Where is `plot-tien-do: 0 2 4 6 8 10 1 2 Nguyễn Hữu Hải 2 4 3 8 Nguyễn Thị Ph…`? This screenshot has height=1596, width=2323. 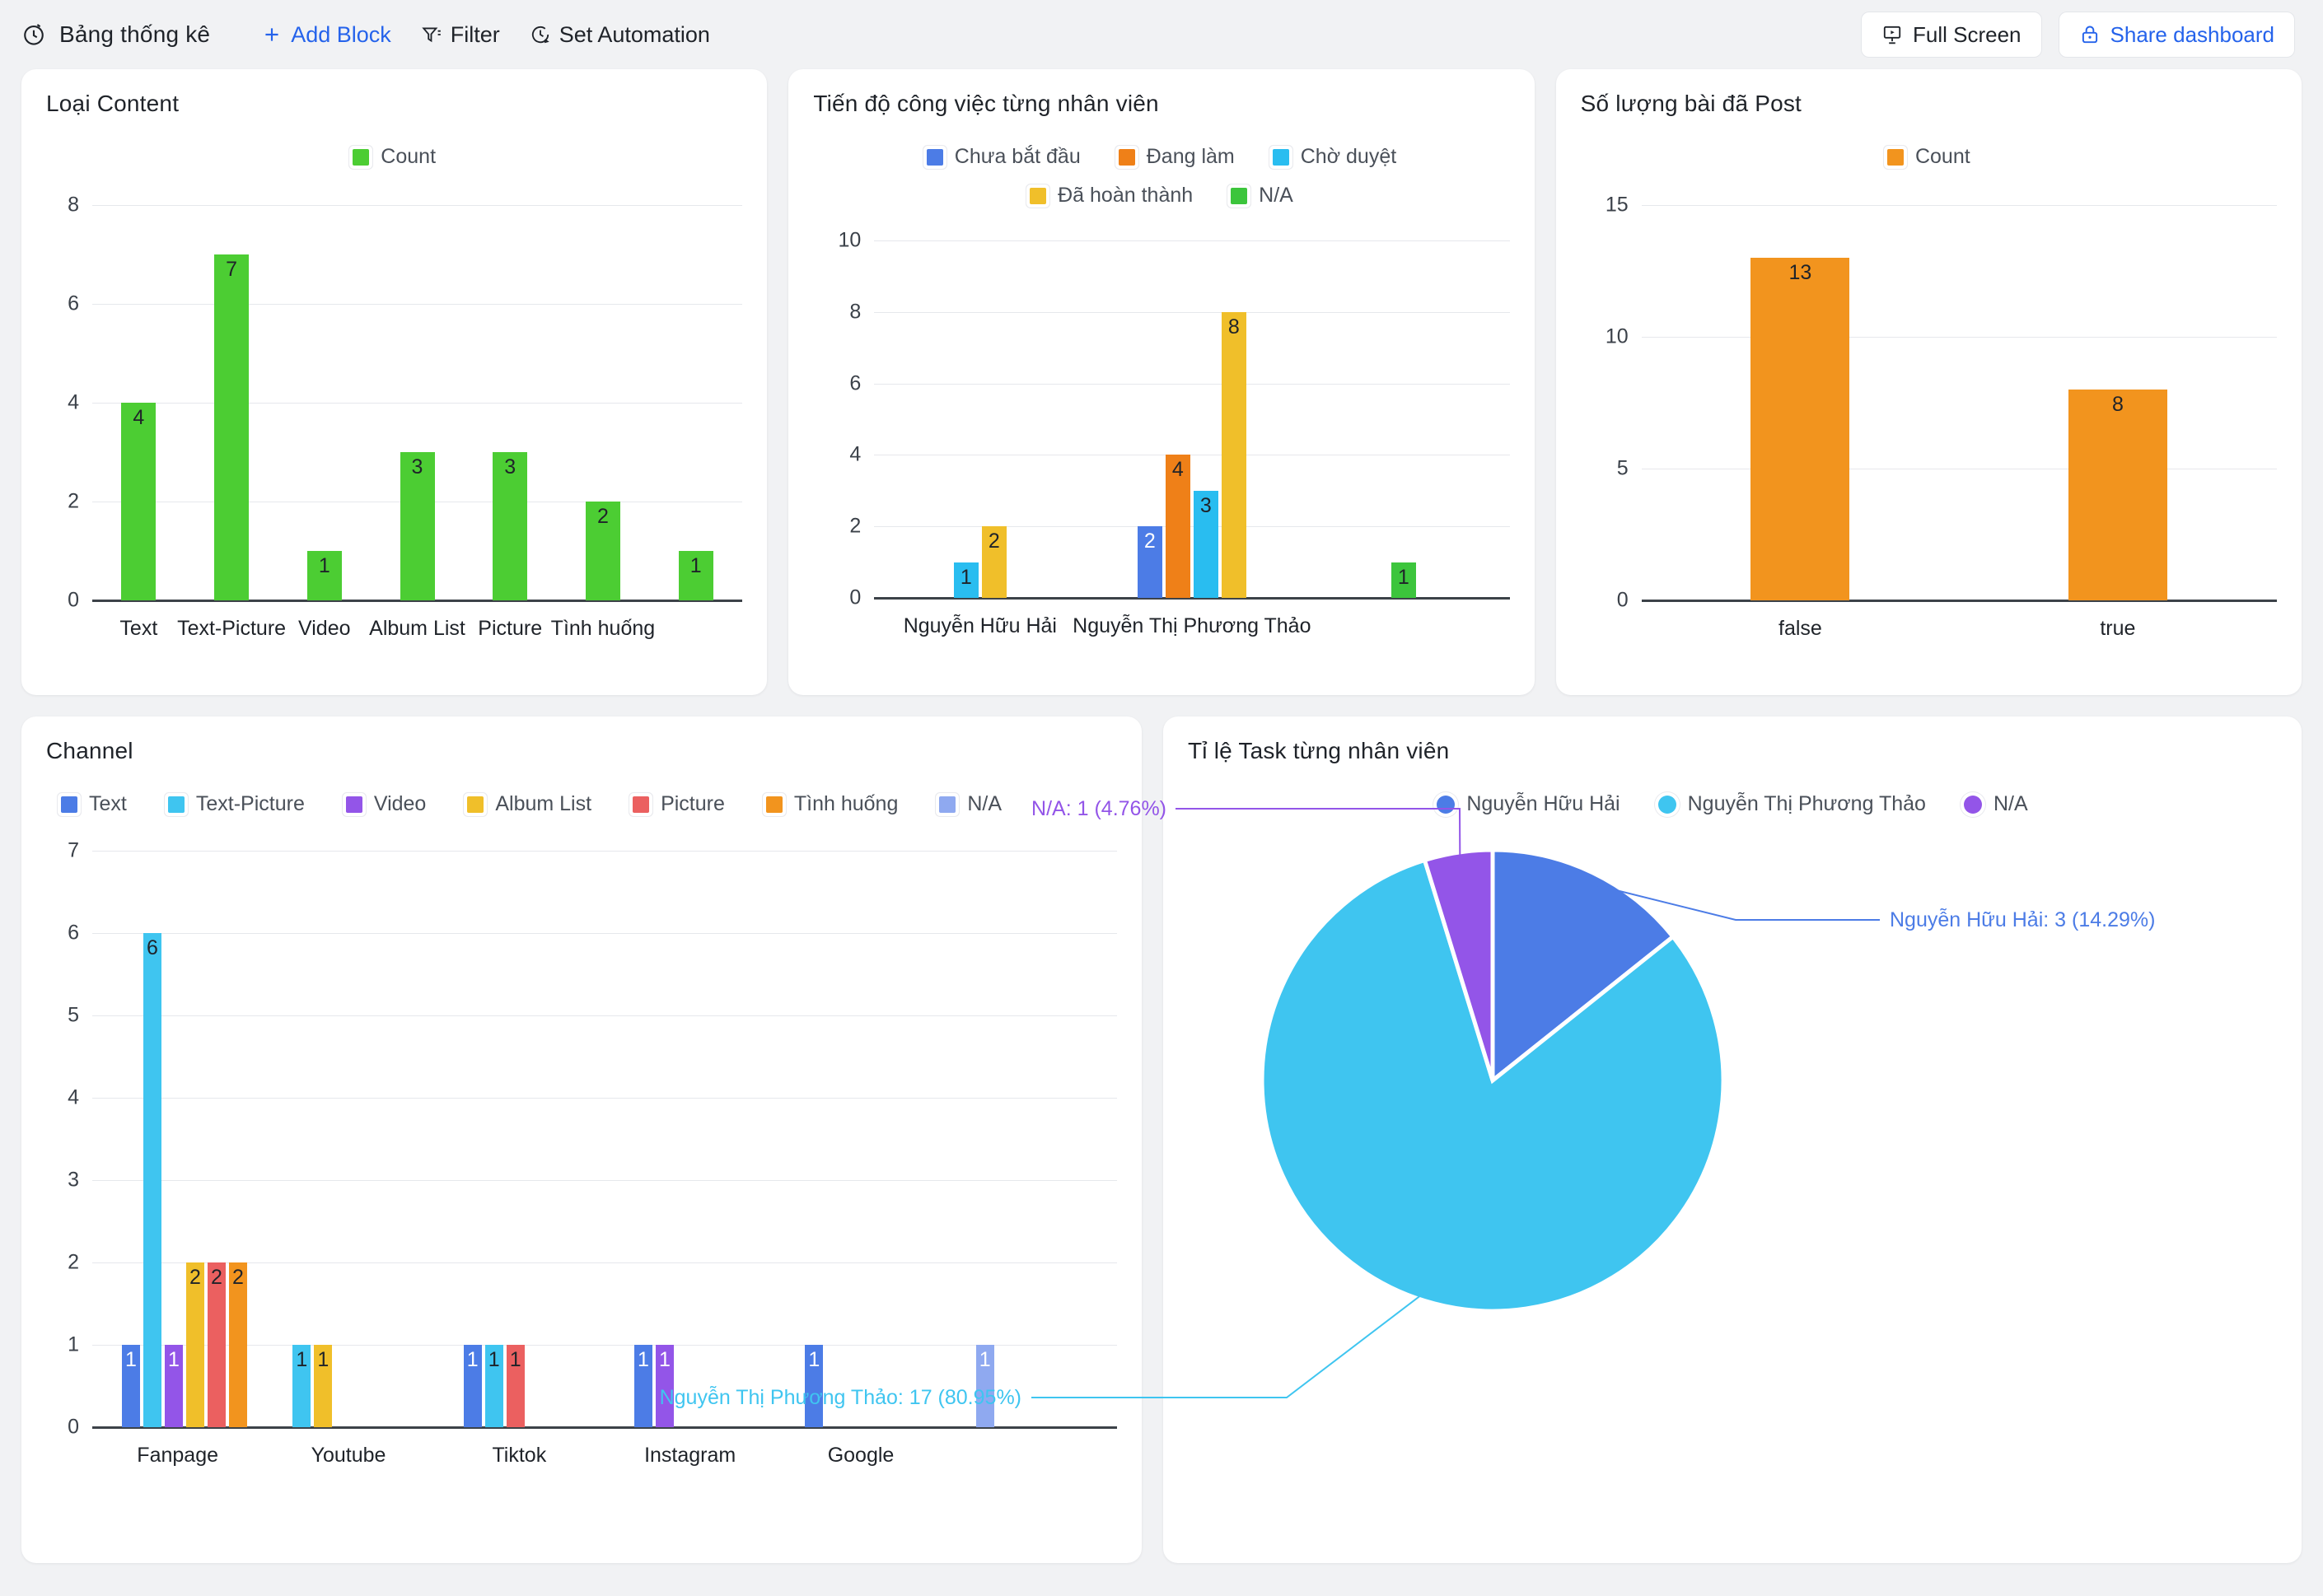 plot-tien-do: 0 2 4 6 8 10 1 2 Nguyễn Hữu Hải 2 4 3 8 Nguyễn Thị Ph… is located at coordinates (1174, 433).